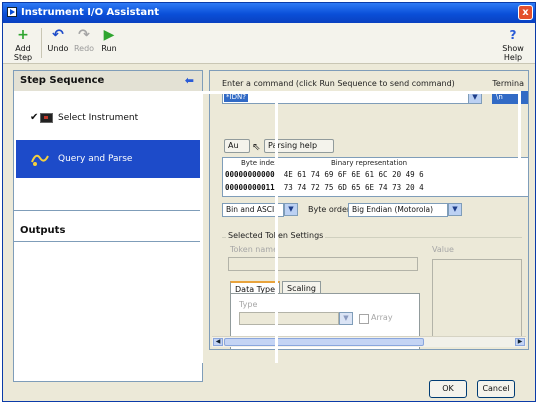 The width and height of the screenshot is (539, 404). Describe the element at coordinates (513, 53) in the screenshot. I see `show-help-label: Show Help` at that location.